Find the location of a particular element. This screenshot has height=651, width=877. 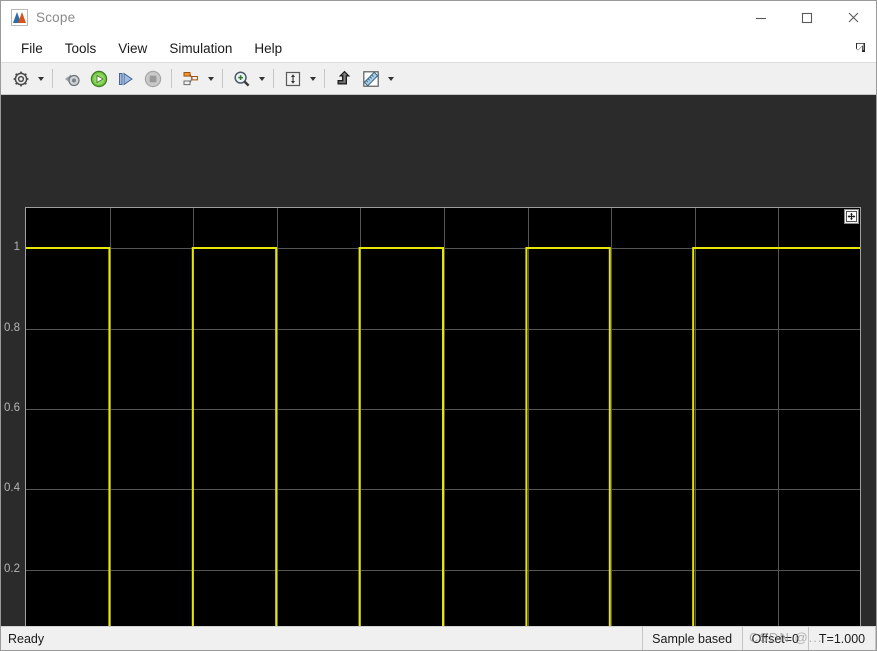

toolbar is located at coordinates (438, 78).